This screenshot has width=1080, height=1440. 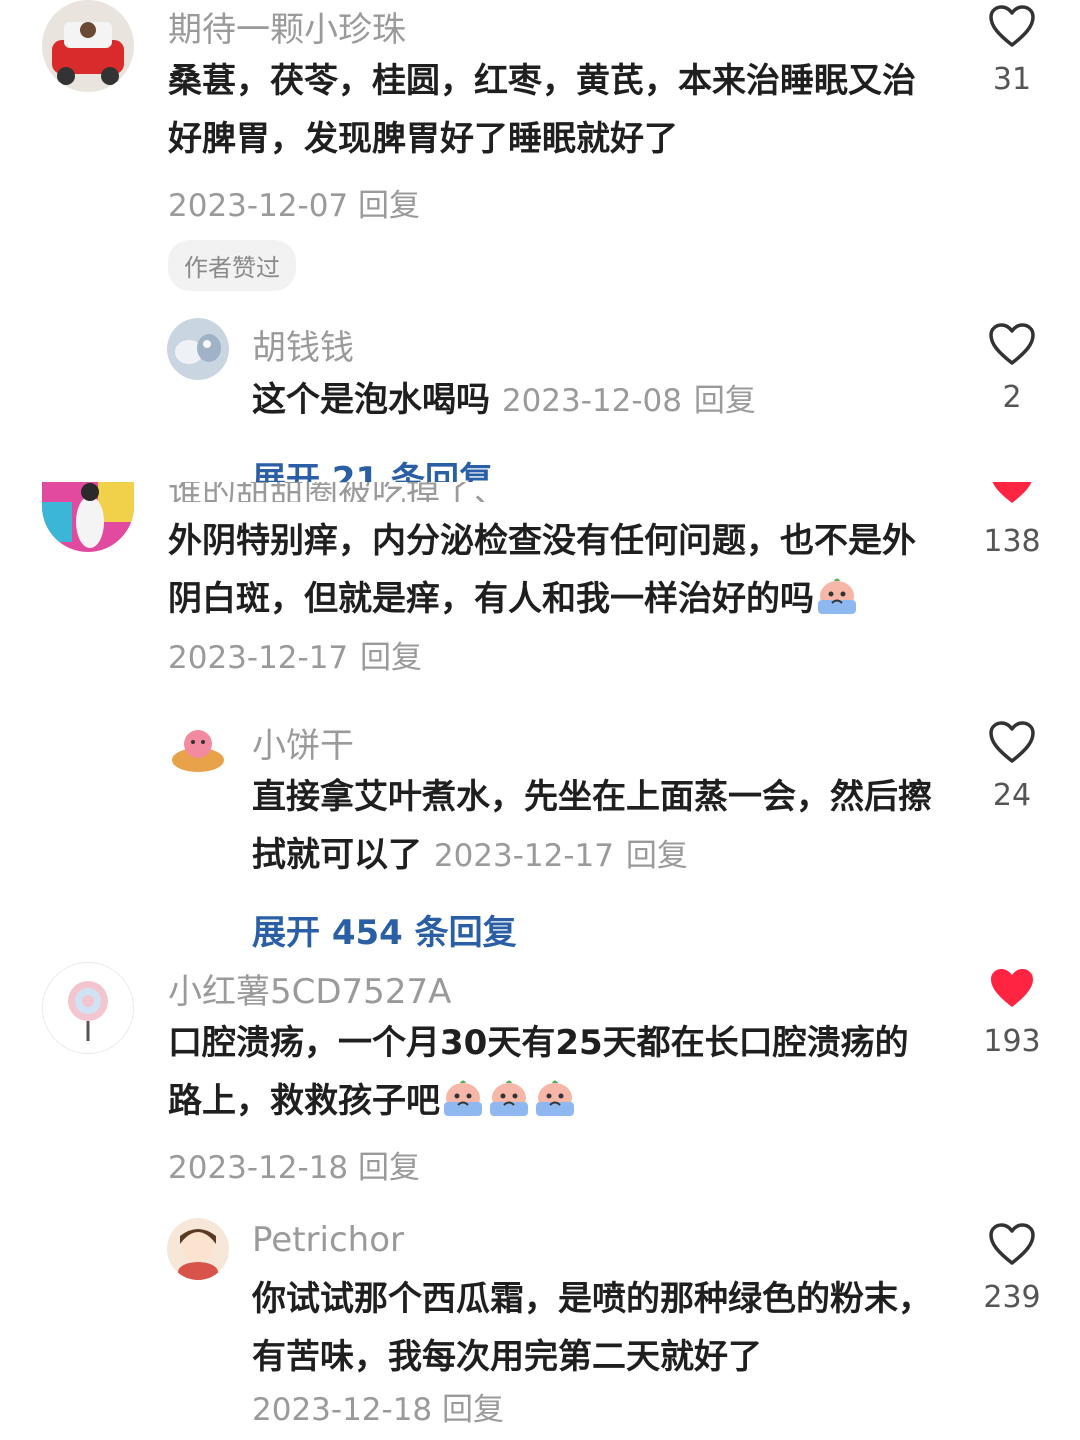 I want to click on like-button: 239, so click(x=1012, y=1268).